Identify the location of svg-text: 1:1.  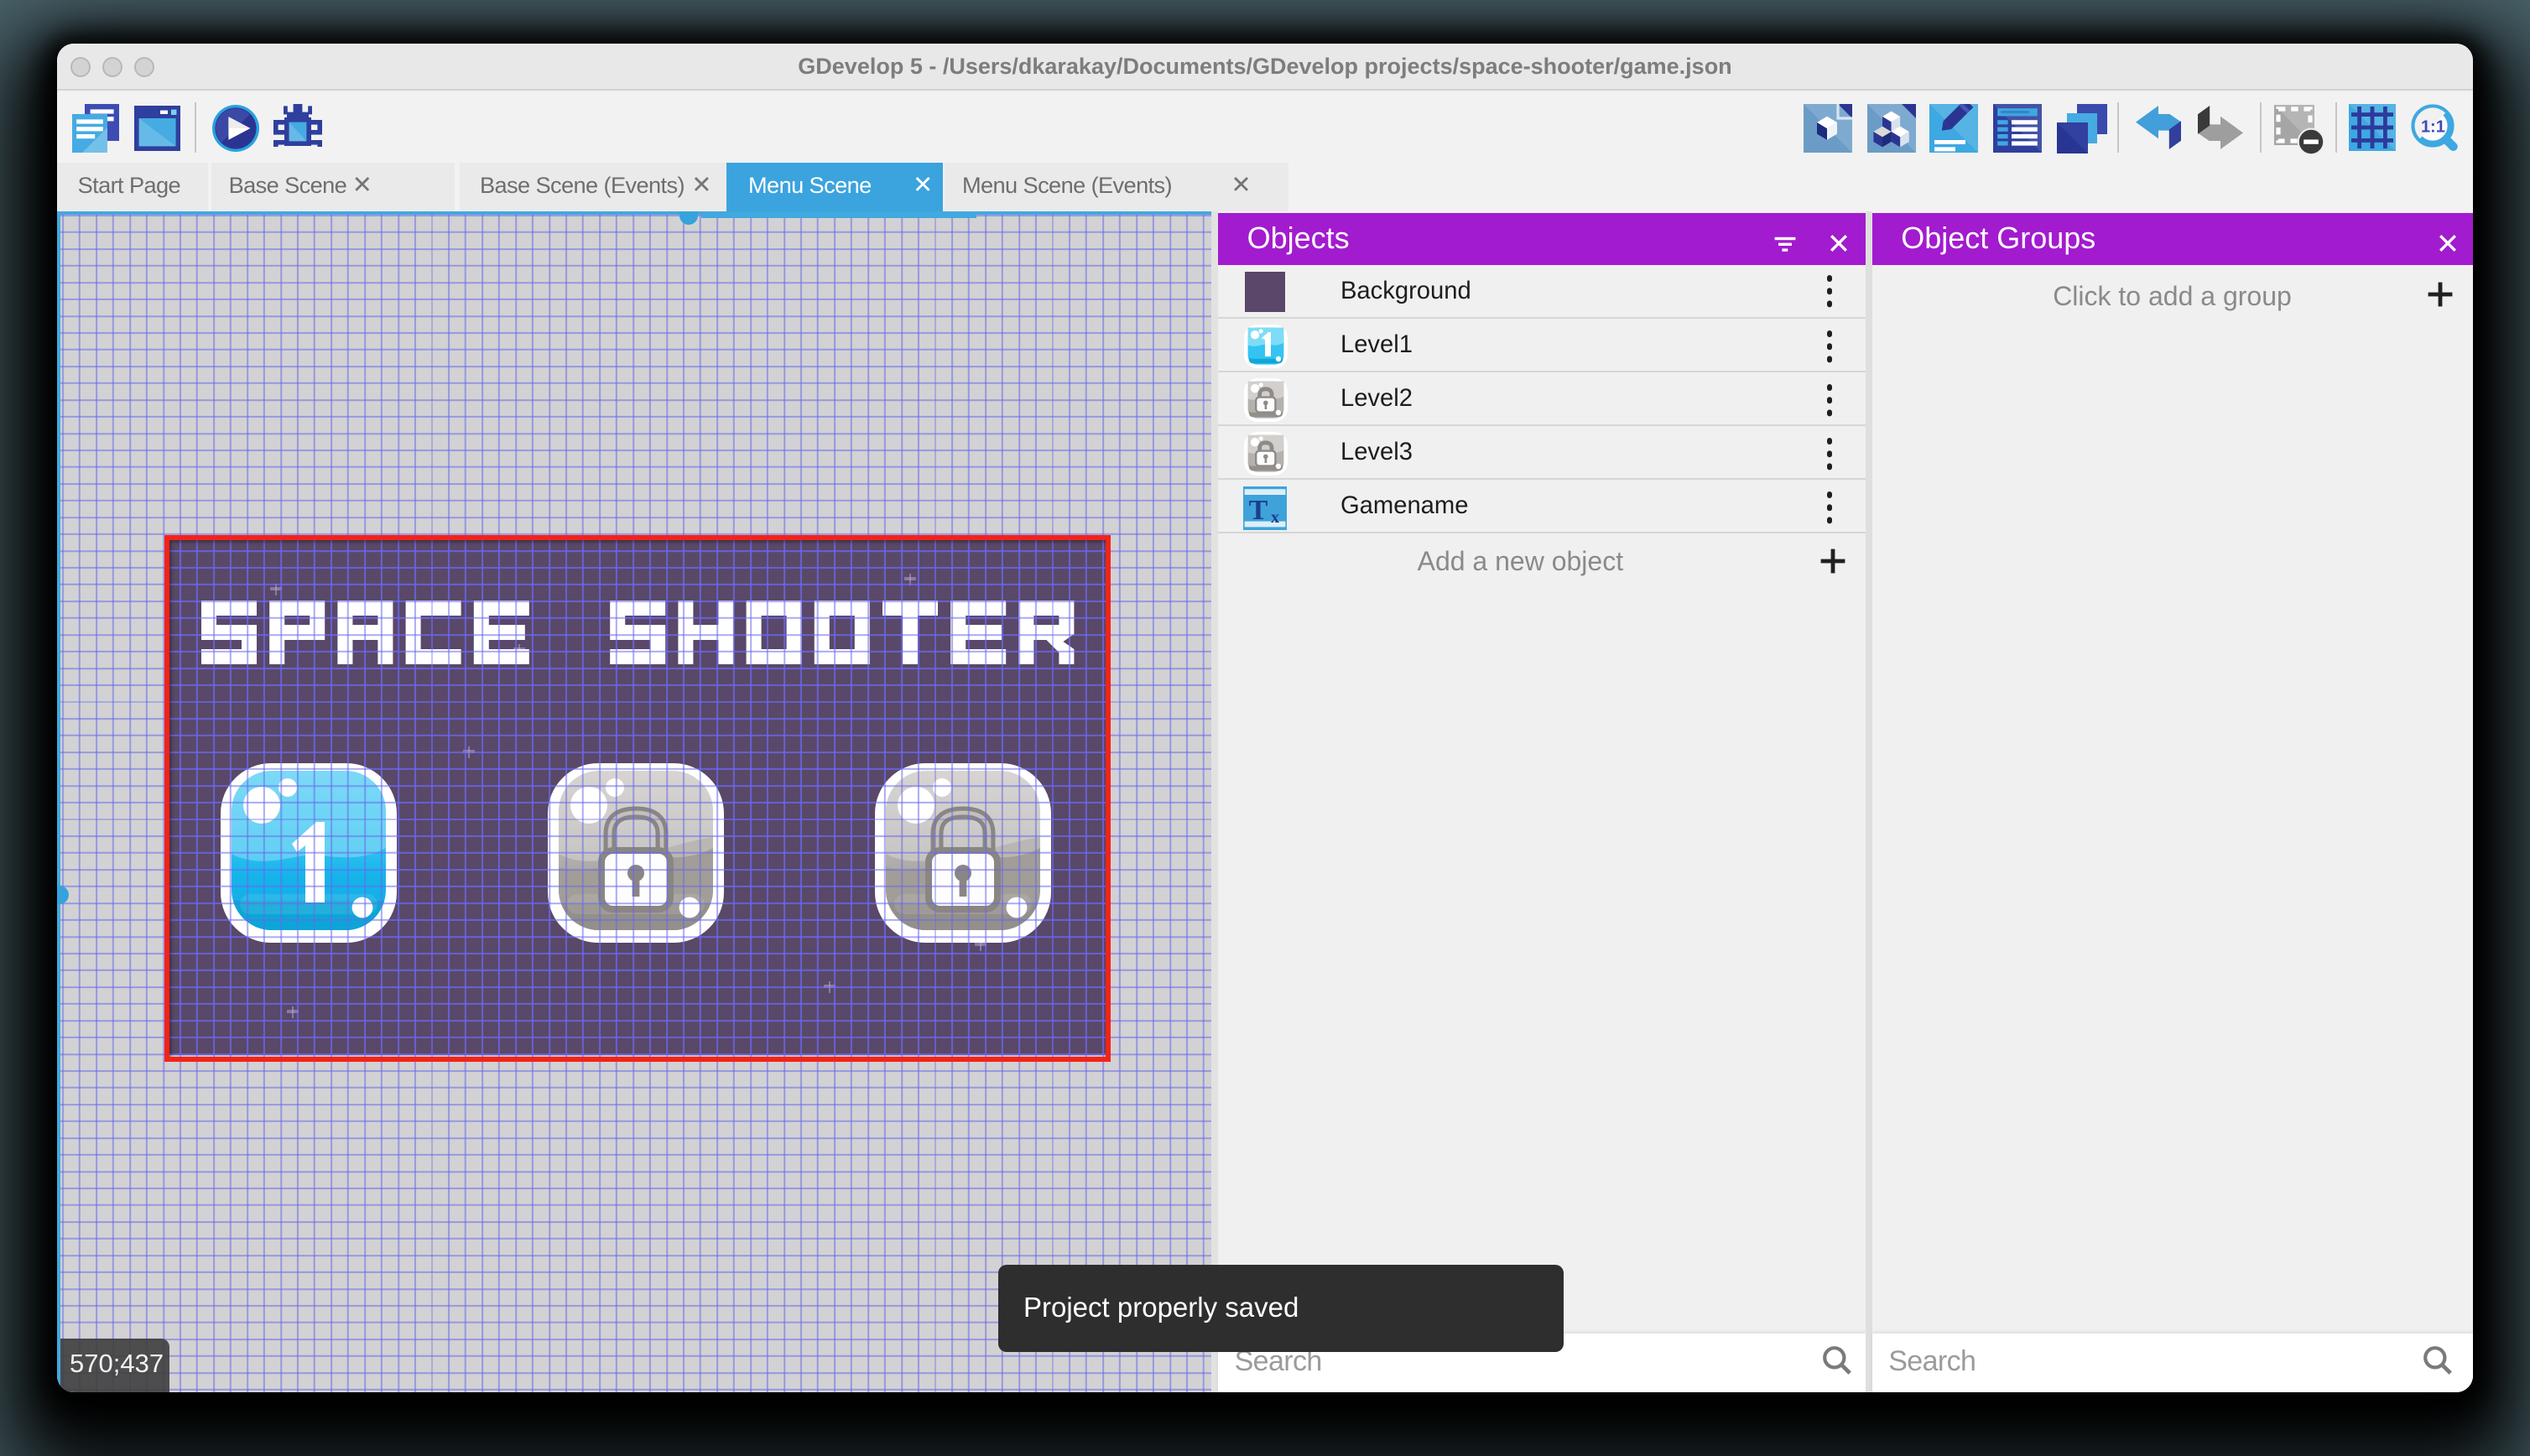
(2433, 126).